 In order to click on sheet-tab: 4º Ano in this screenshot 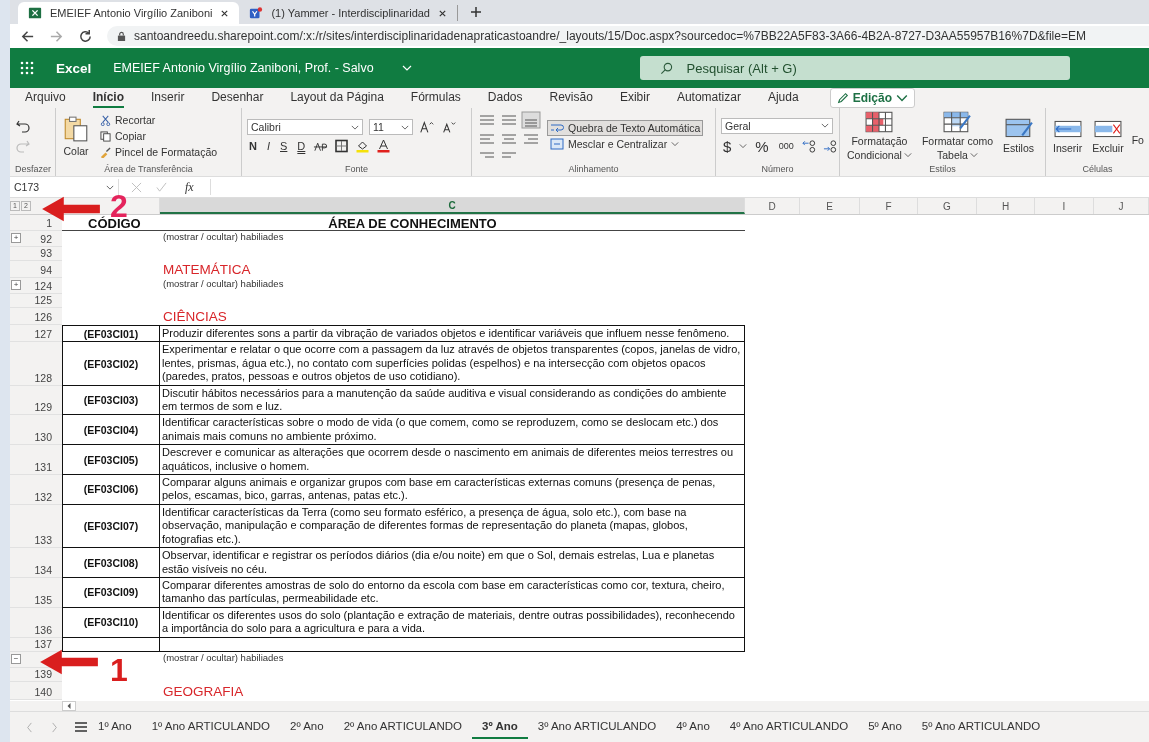, I will do `click(693, 727)`.